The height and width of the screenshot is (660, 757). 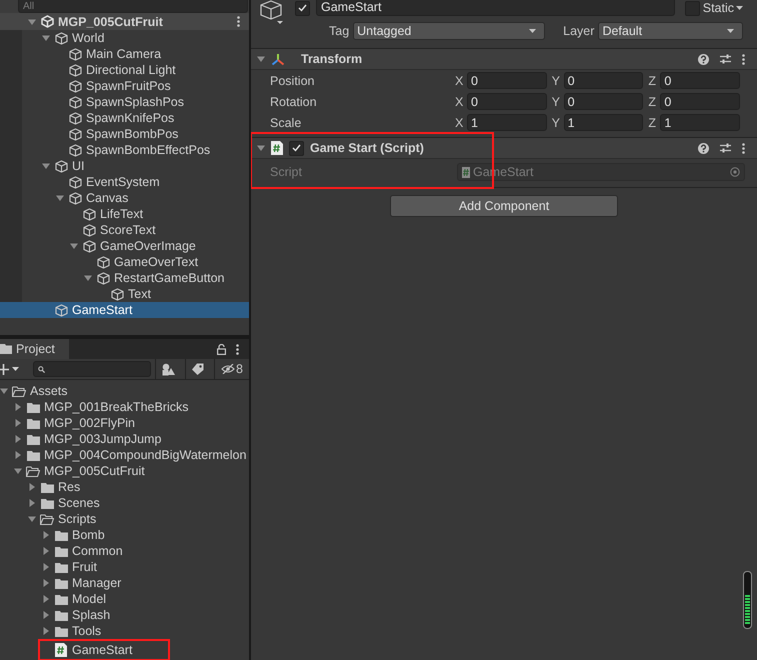 What do you see at coordinates (722, 8) in the screenshot?
I see `static-dropdown: Static` at bounding box center [722, 8].